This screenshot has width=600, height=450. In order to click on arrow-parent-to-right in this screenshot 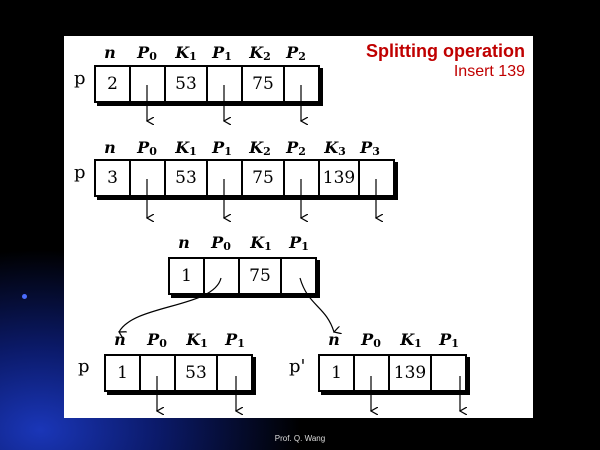, I will do `click(316, 304)`.